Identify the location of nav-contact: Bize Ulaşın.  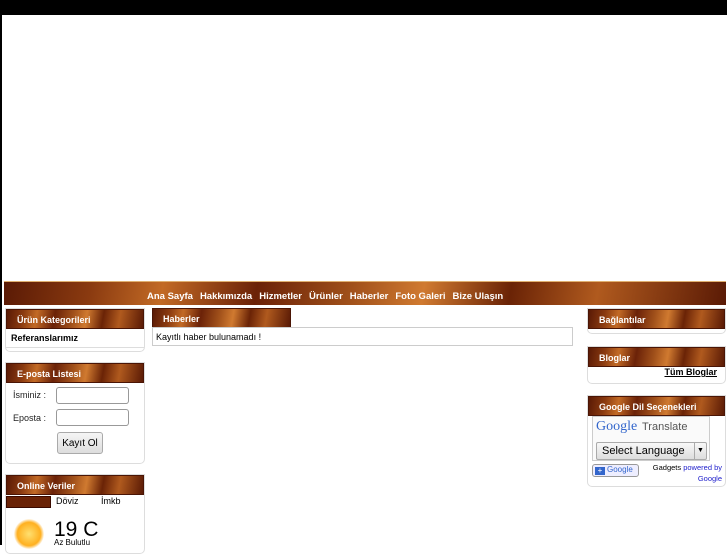
(478, 296).